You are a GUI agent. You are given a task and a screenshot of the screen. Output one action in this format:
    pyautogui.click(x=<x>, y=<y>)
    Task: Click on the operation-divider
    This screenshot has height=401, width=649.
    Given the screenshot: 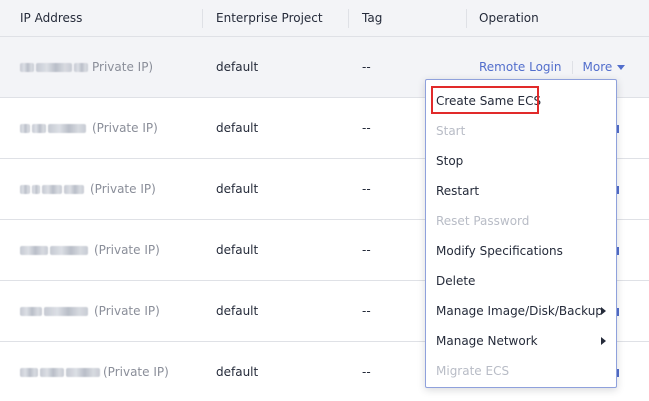 What is the action you would take?
    pyautogui.click(x=572, y=67)
    